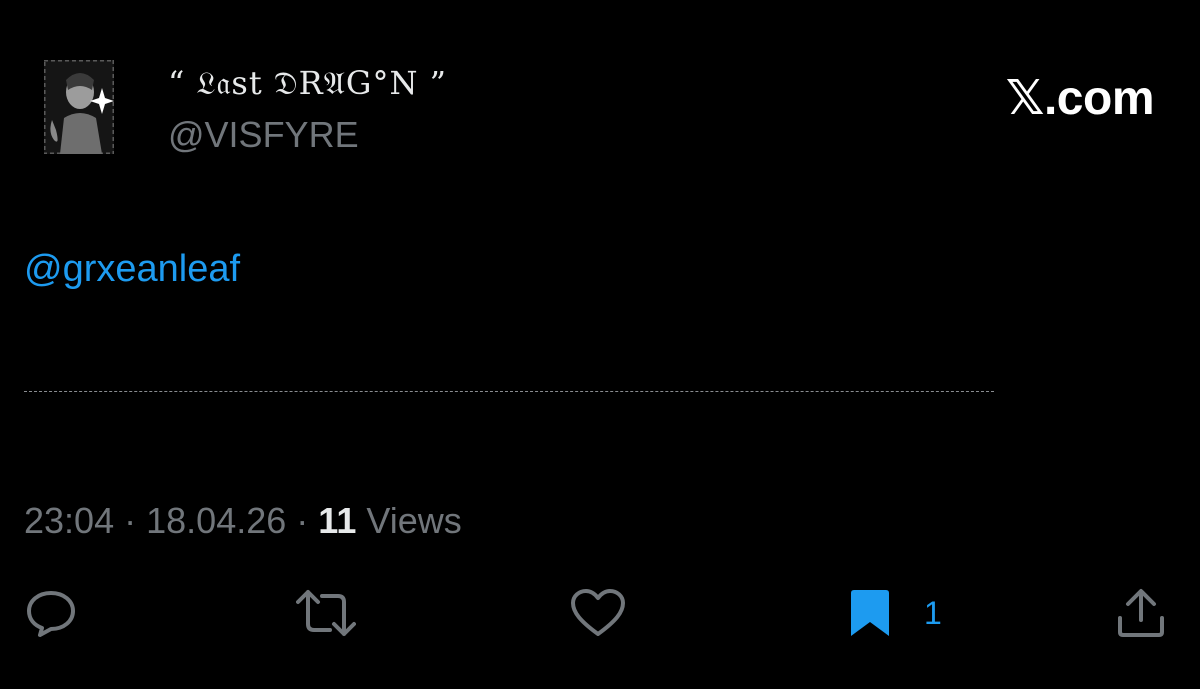  I want to click on views-count: 11, so click(337, 520).